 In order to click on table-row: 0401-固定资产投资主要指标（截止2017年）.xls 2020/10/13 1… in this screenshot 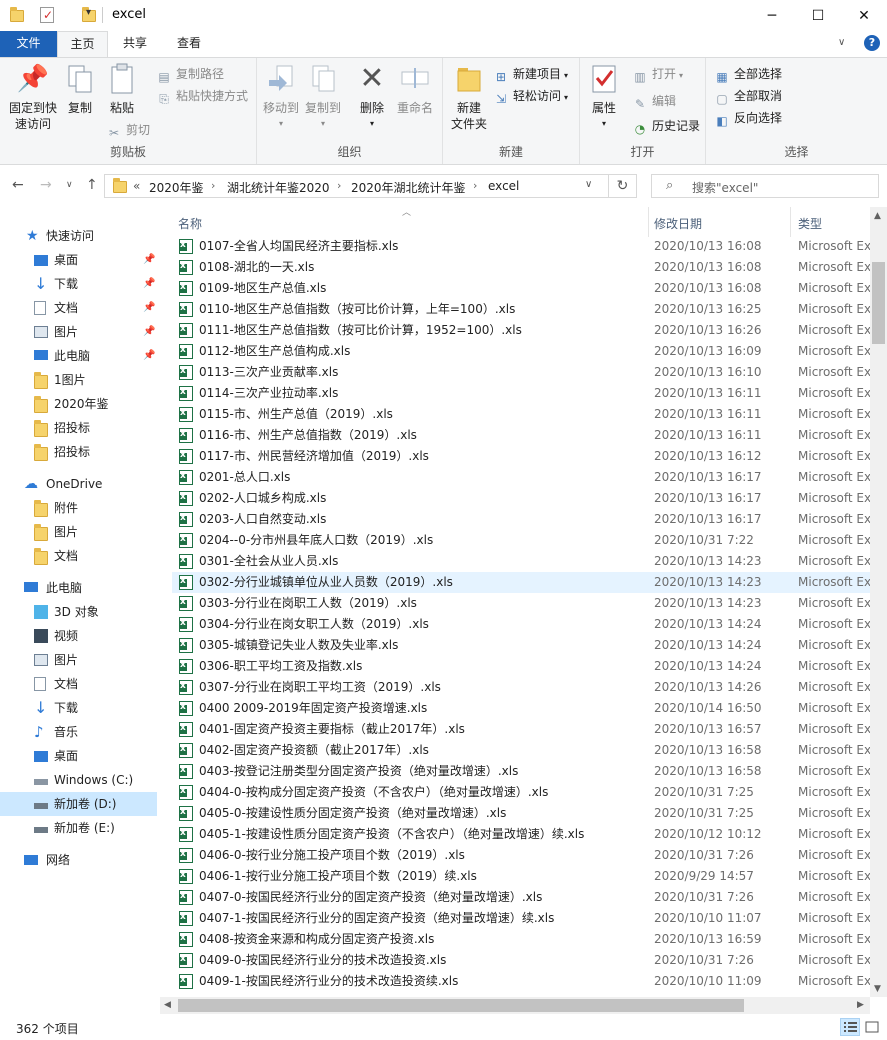, I will do `click(521, 729)`.